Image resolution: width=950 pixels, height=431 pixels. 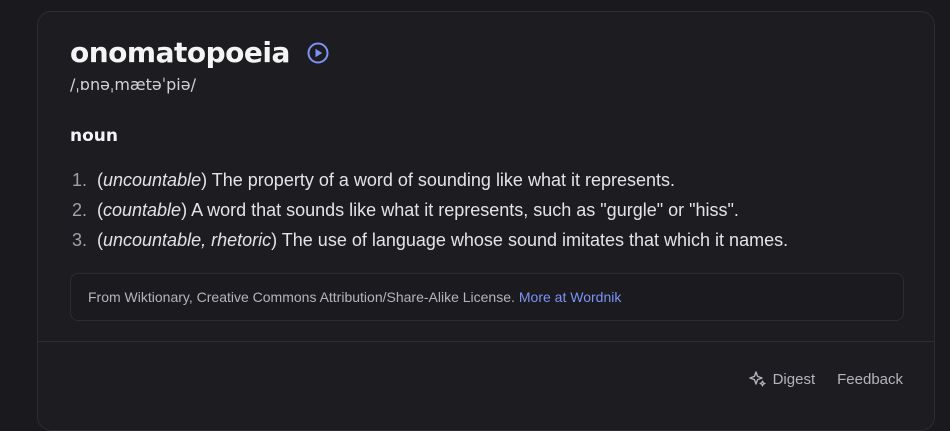 What do you see at coordinates (80, 180) in the screenshot?
I see `definition-number: 1.` at bounding box center [80, 180].